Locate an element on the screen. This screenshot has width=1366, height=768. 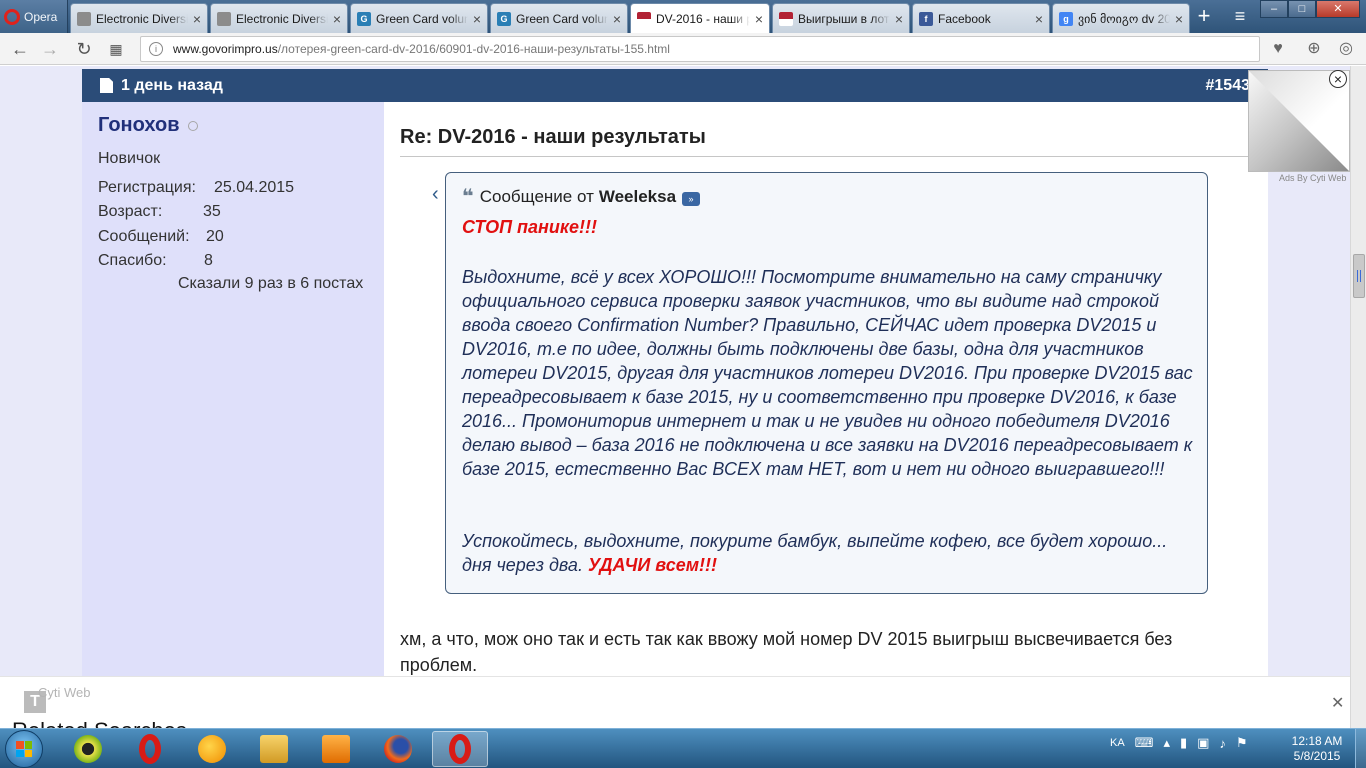
quote-author: Weeleksa is located at coordinates (637, 196).